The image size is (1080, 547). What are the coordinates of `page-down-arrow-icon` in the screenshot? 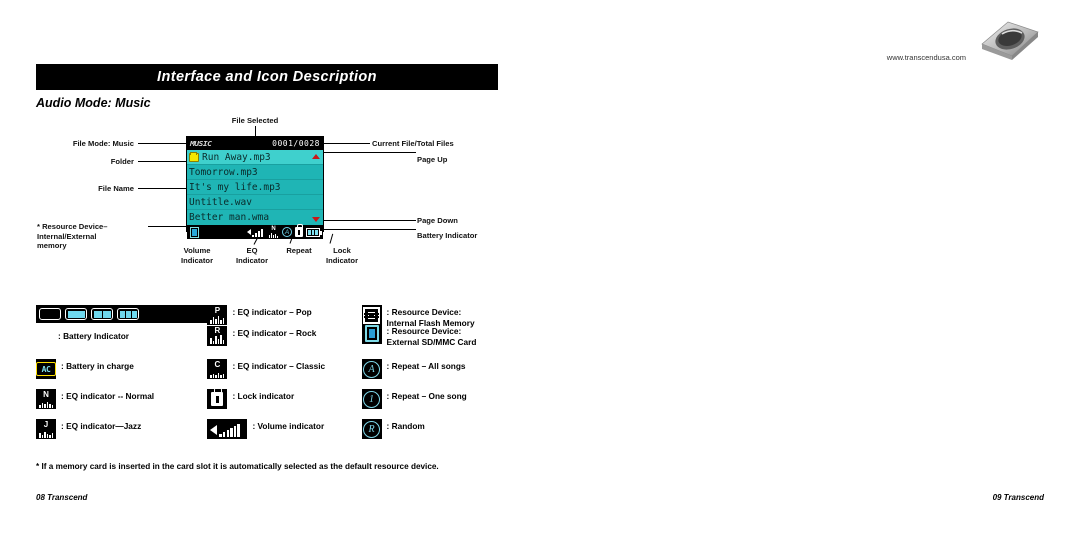 It's located at (316, 219).